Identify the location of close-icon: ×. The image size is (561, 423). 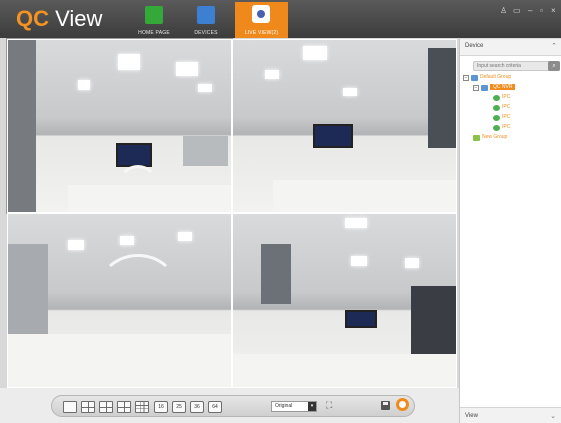
(553, 10).